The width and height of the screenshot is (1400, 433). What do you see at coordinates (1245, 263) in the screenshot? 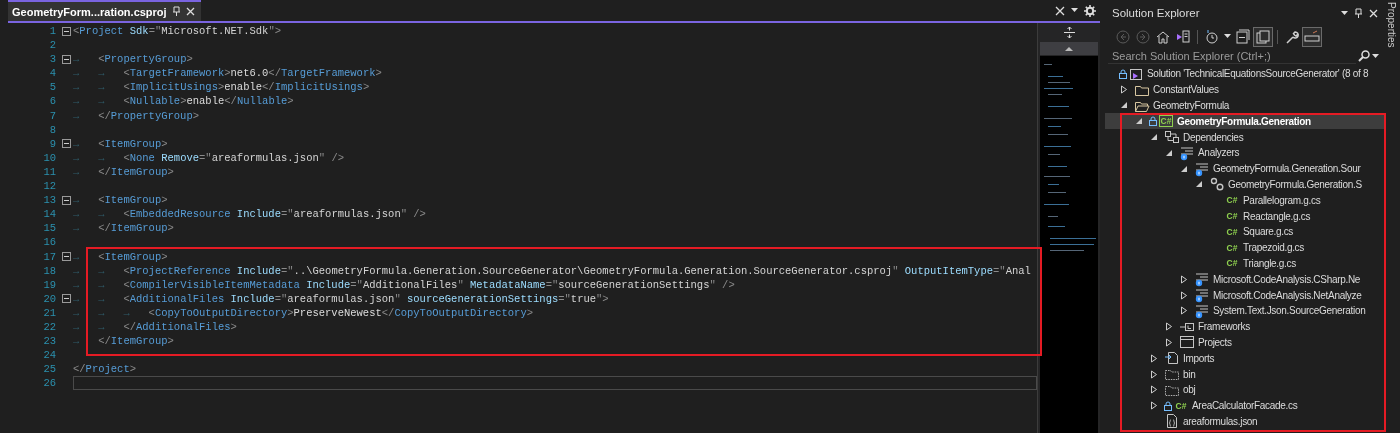
I see `tree-item: C# Triangle.g.cs` at bounding box center [1245, 263].